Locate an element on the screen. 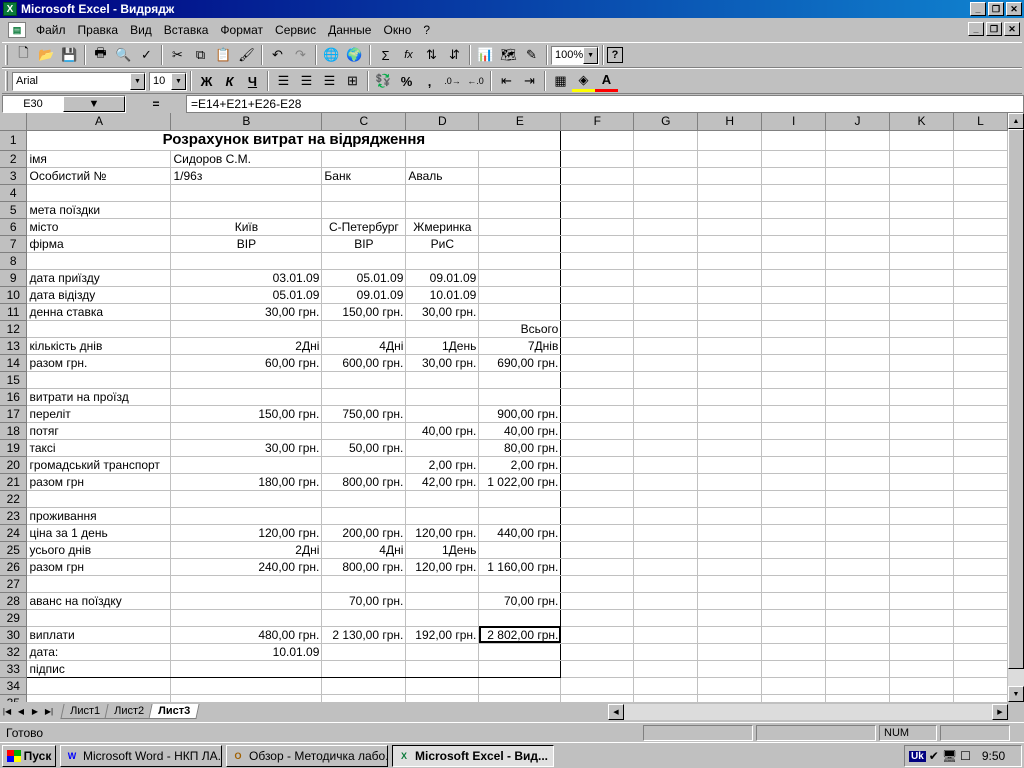  cell-a28: аванс на поїздку is located at coordinates (99, 600).